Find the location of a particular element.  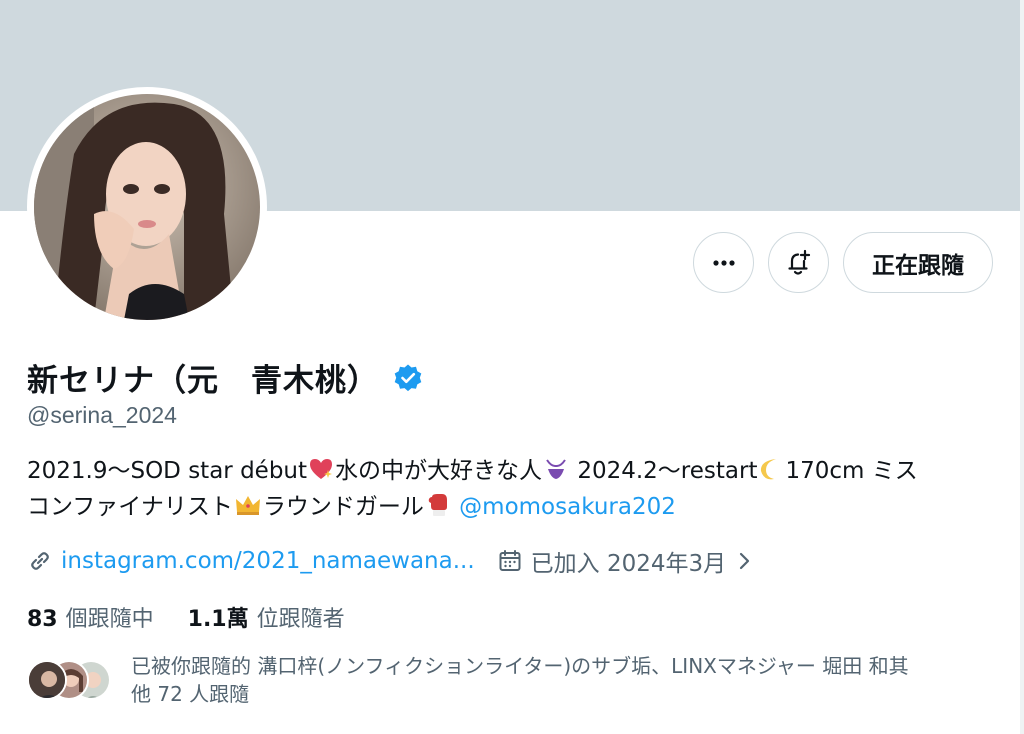

scrollbar-track is located at coordinates (1022, 367).